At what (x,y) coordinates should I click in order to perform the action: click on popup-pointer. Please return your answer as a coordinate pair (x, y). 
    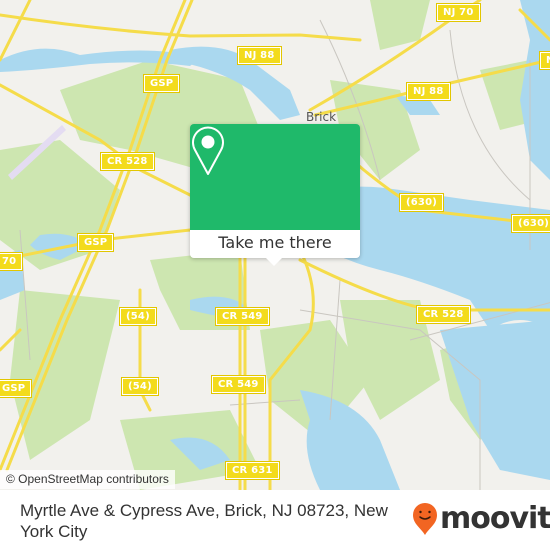
    Looking at the image, I should click on (274, 261).